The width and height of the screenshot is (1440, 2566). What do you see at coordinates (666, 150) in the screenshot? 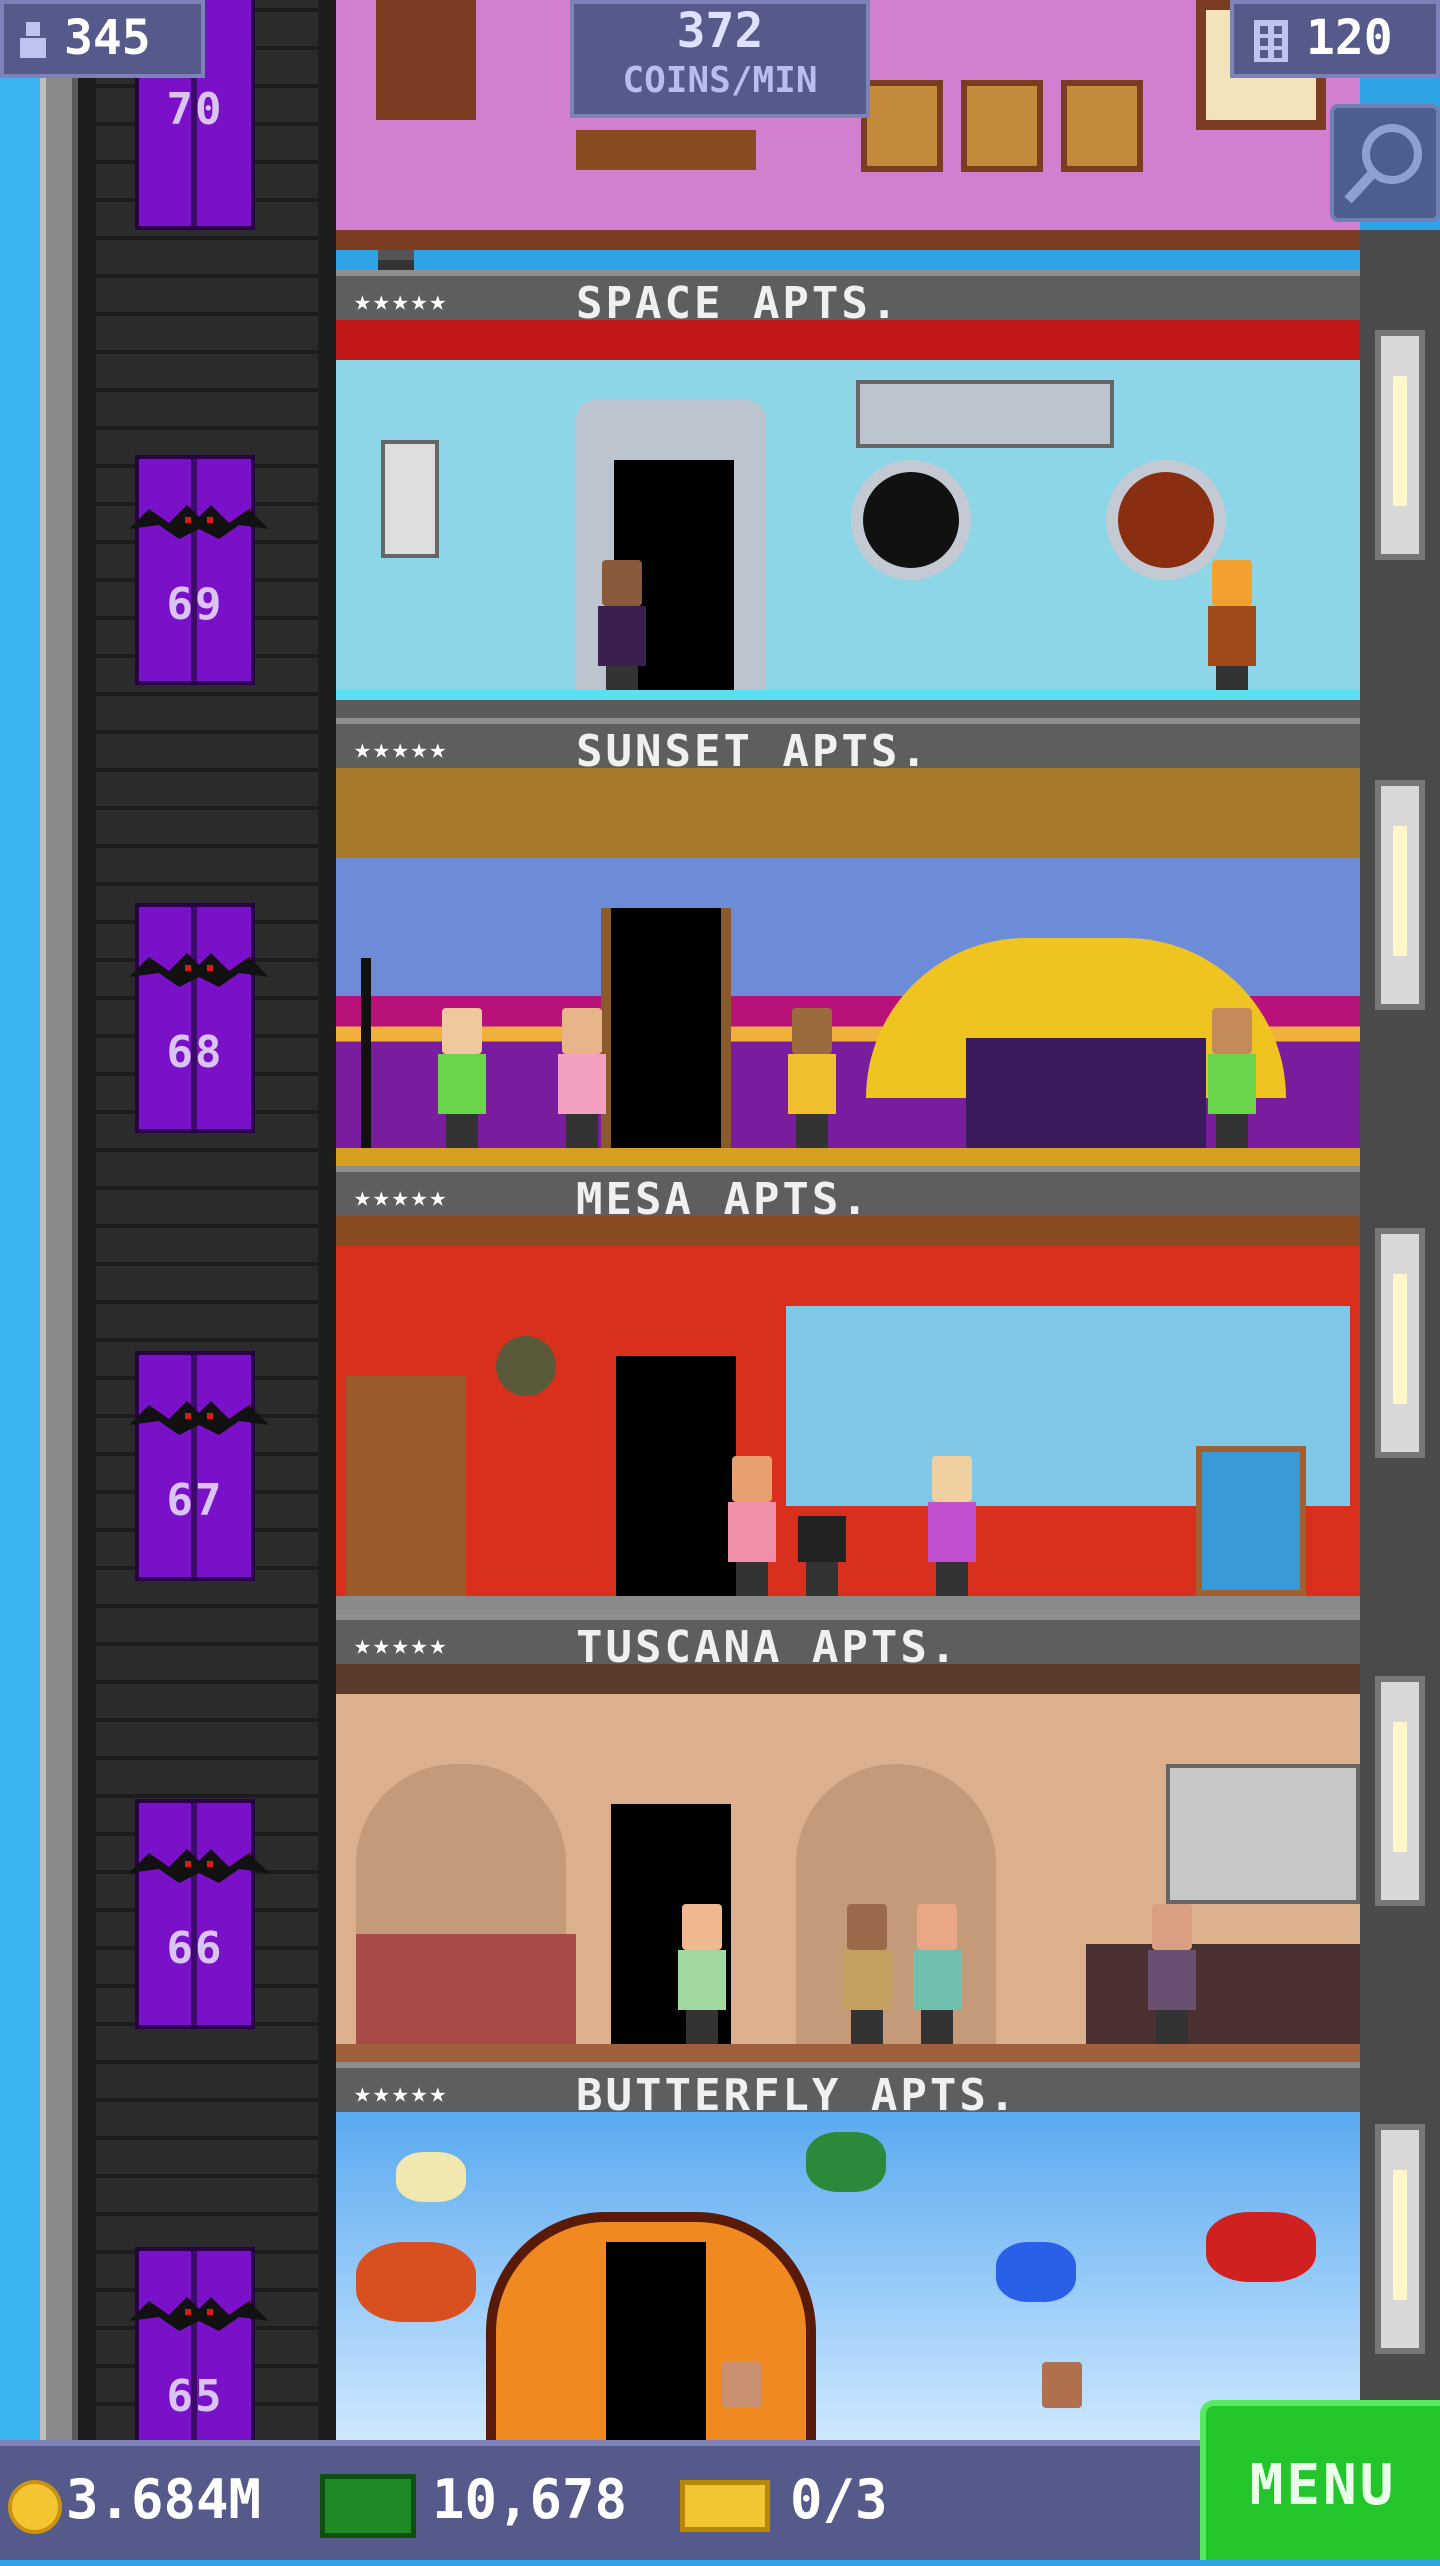
I see `bench` at bounding box center [666, 150].